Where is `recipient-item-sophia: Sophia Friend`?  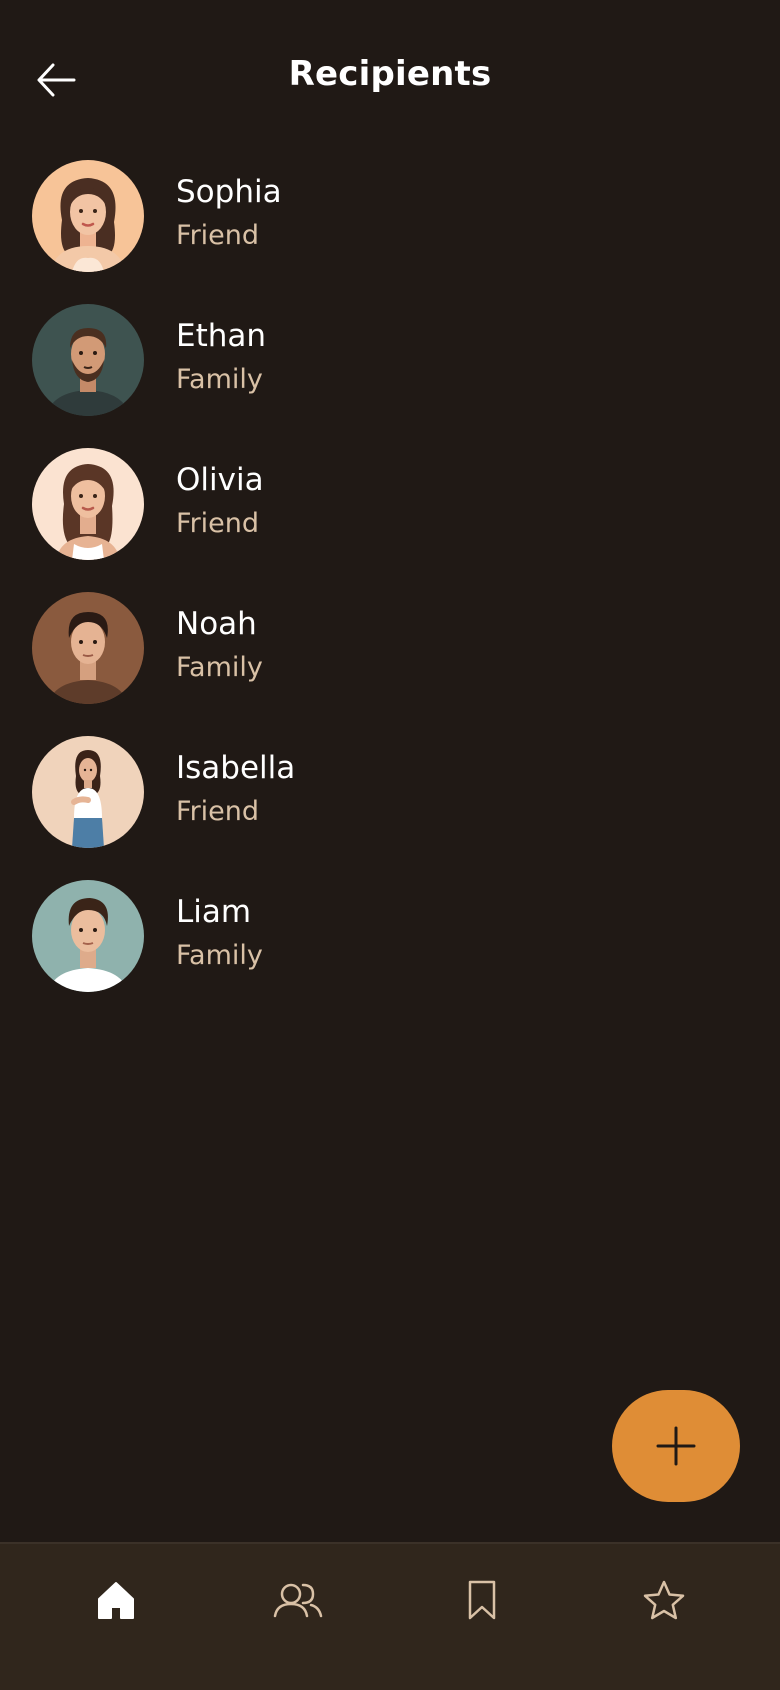 recipient-item-sophia: Sophia Friend is located at coordinates (390, 230).